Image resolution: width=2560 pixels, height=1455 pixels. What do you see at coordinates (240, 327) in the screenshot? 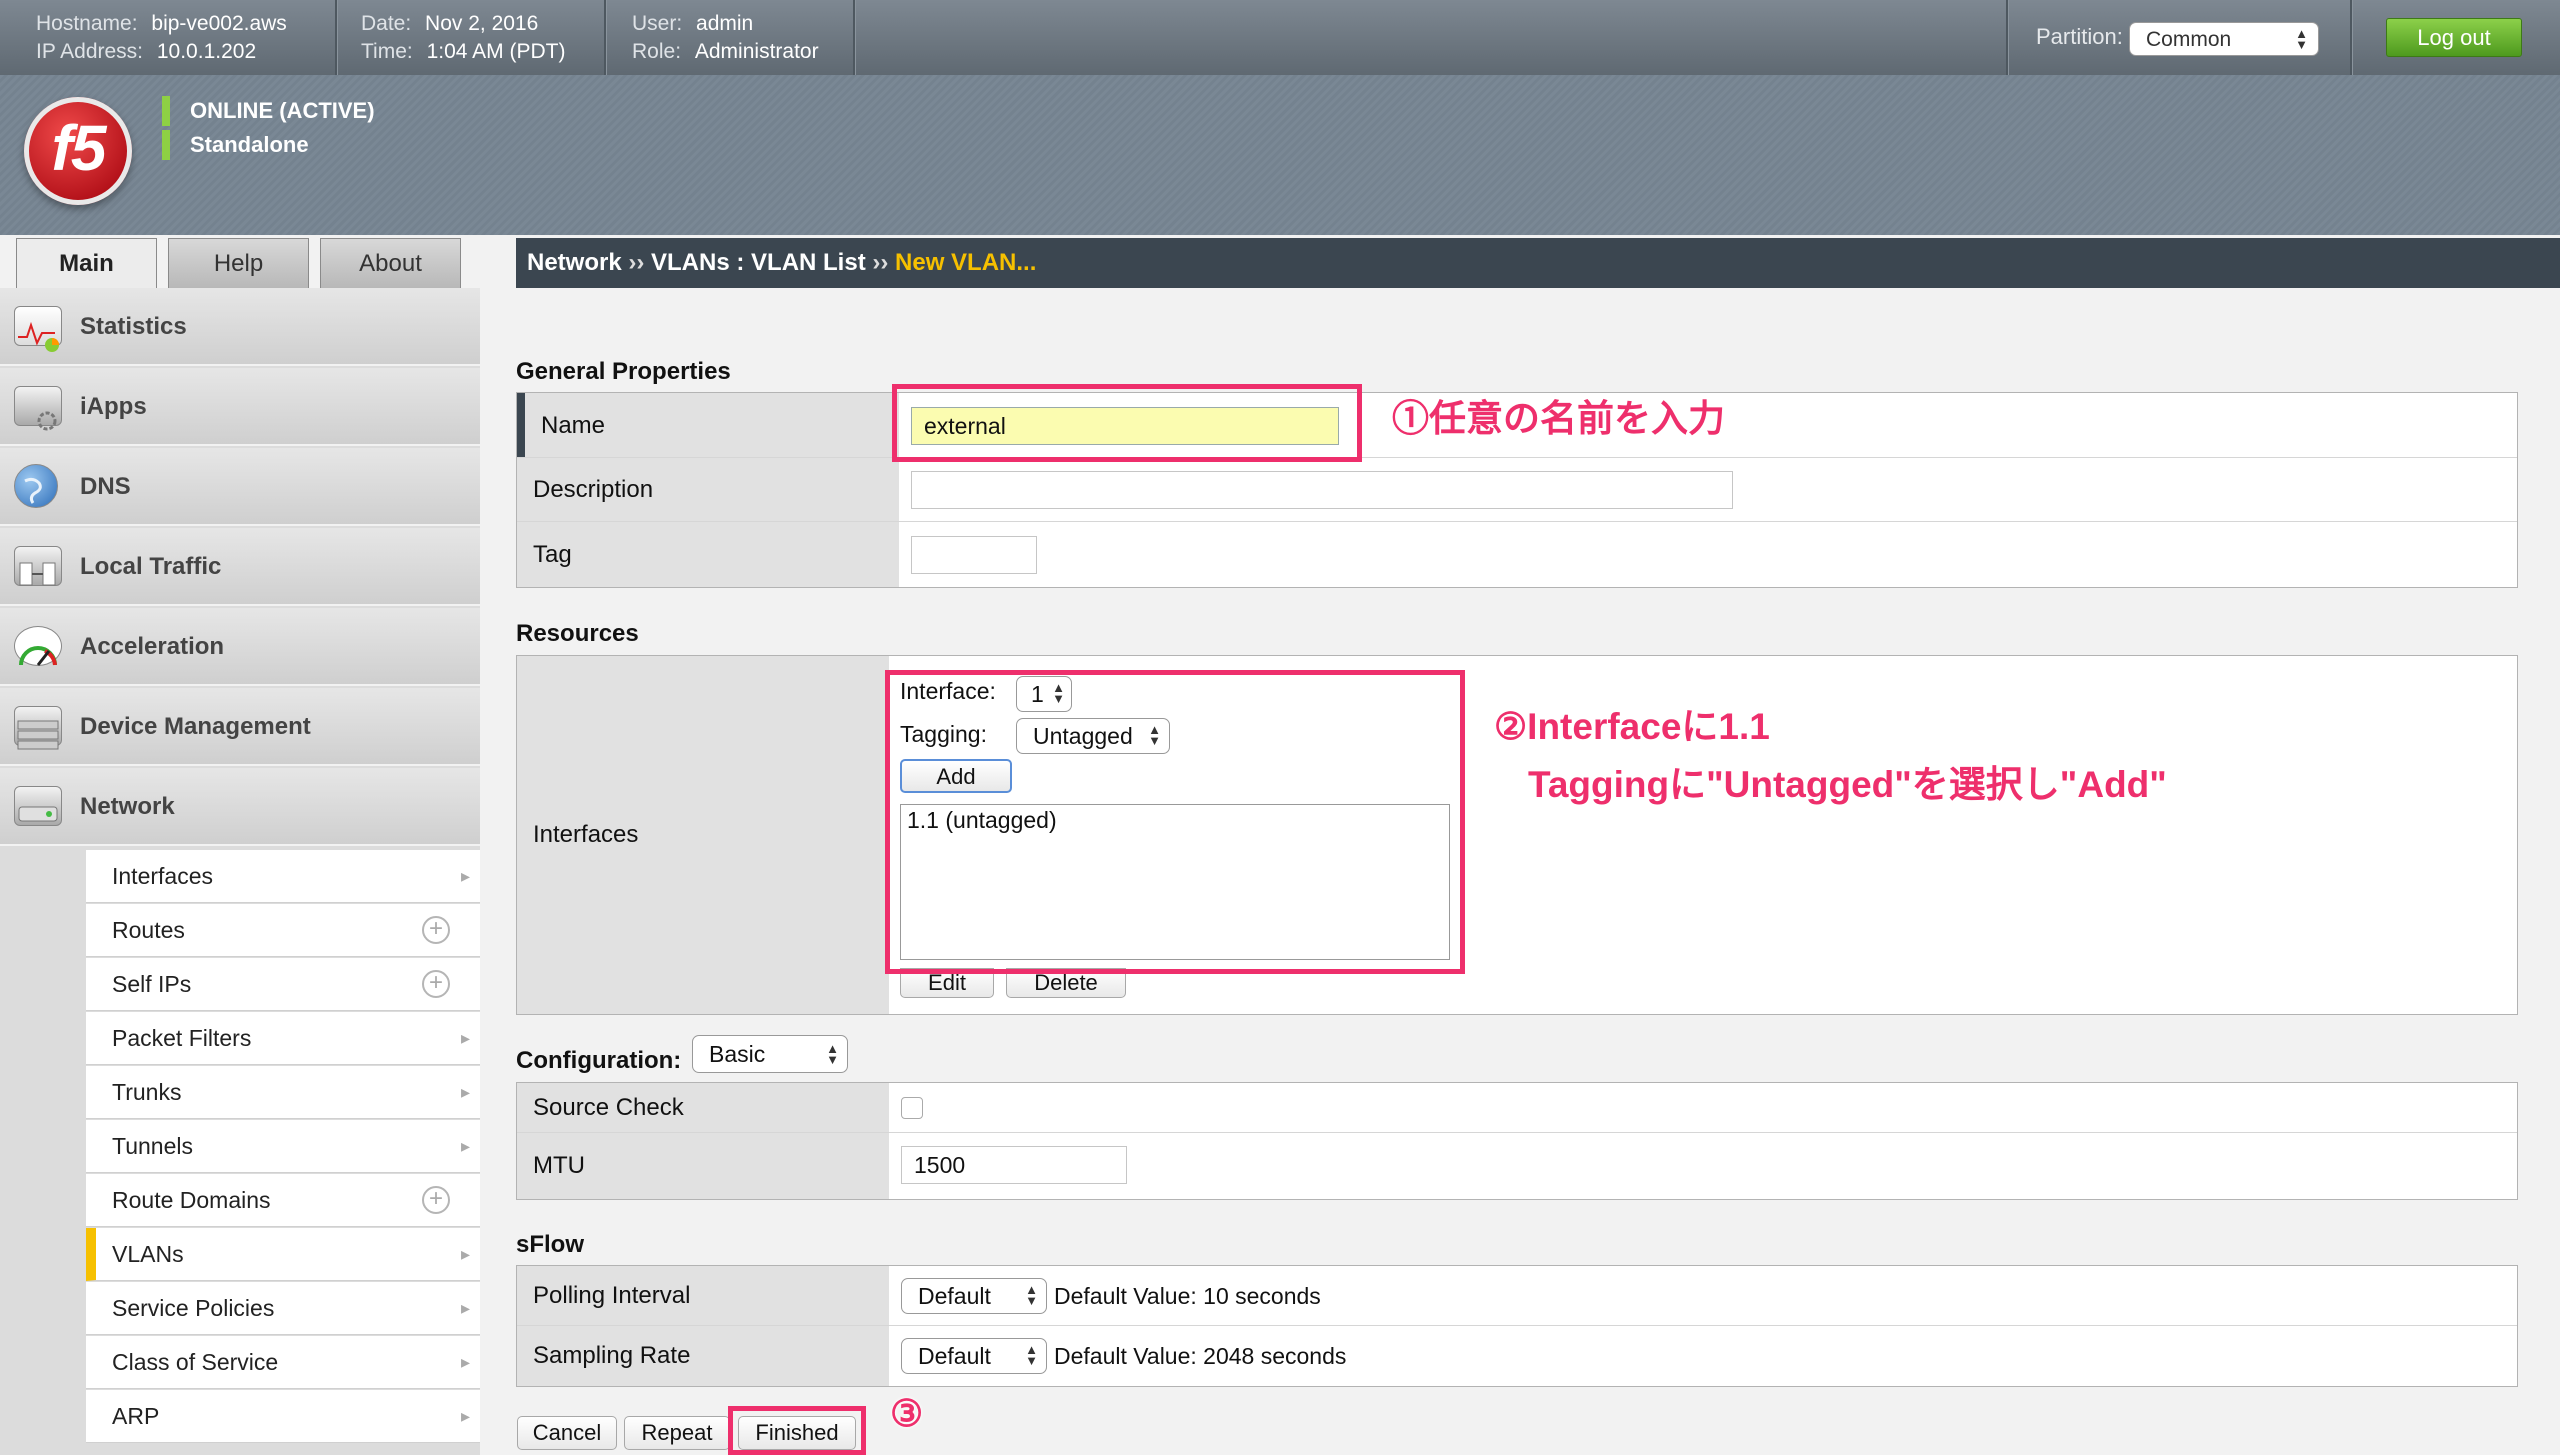
I see `sidebar-item-statistics: Statistics` at bounding box center [240, 327].